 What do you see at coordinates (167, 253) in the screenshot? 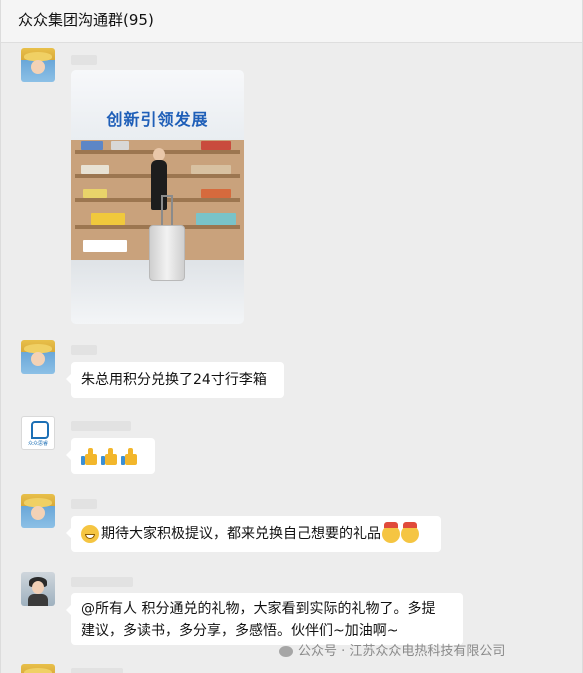
I see `suitcase` at bounding box center [167, 253].